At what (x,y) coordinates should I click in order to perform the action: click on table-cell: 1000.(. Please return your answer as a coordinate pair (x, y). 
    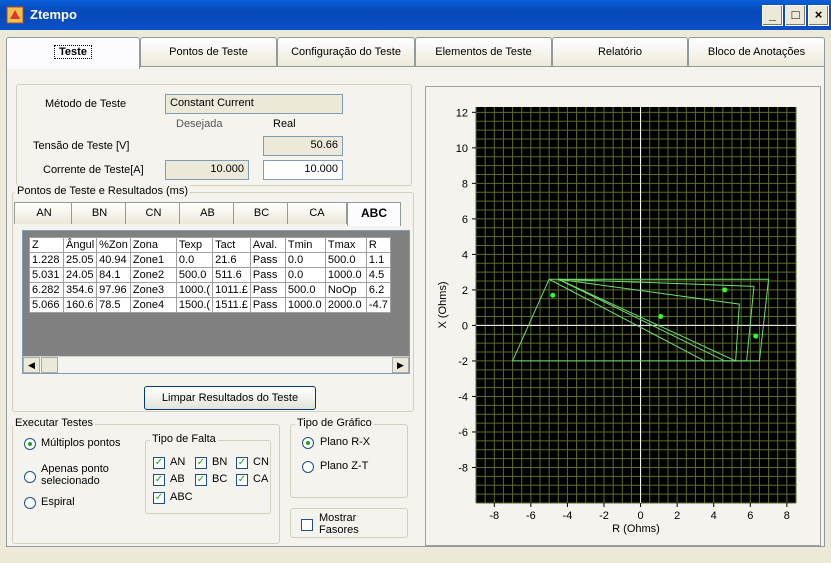
    Looking at the image, I should click on (194, 290).